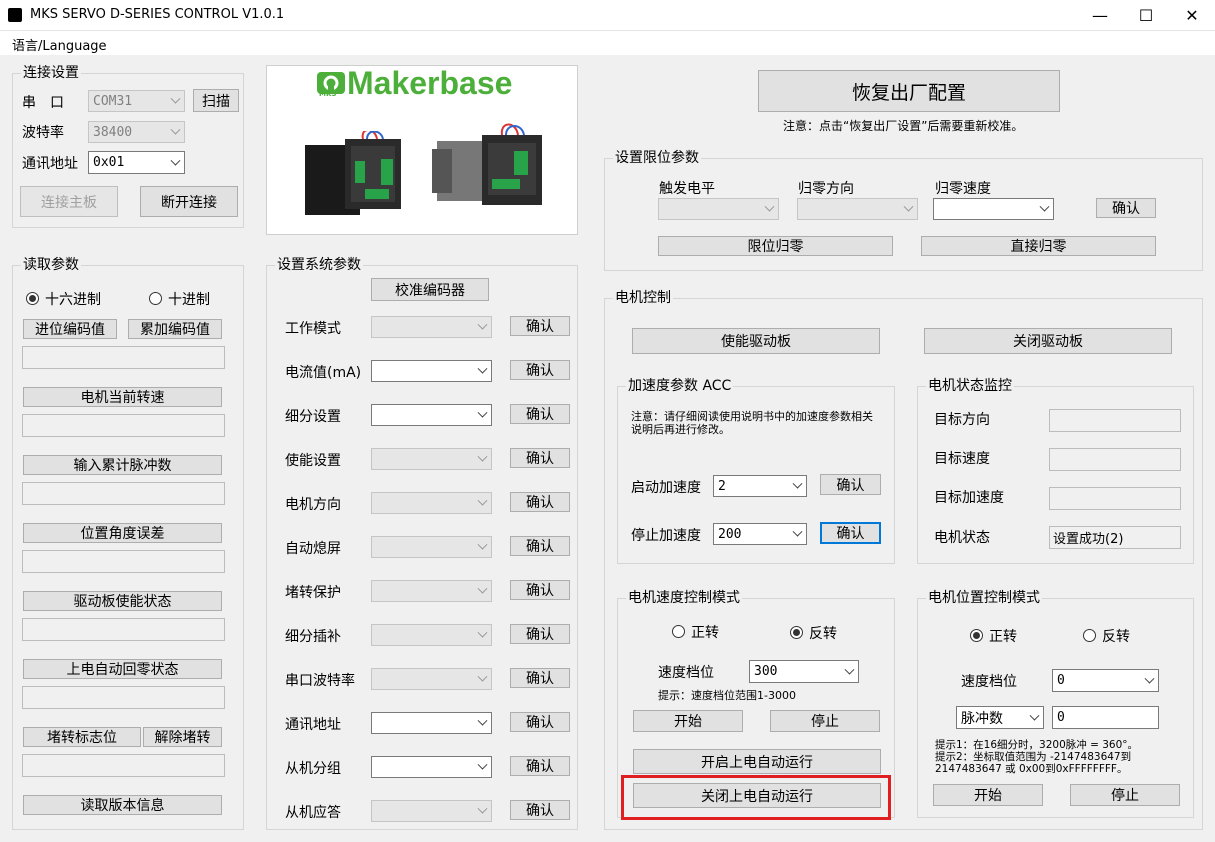 The image size is (1215, 842). Describe the element at coordinates (963, 189) in the screenshot. I see `home-speed-label: 归零速度` at that location.